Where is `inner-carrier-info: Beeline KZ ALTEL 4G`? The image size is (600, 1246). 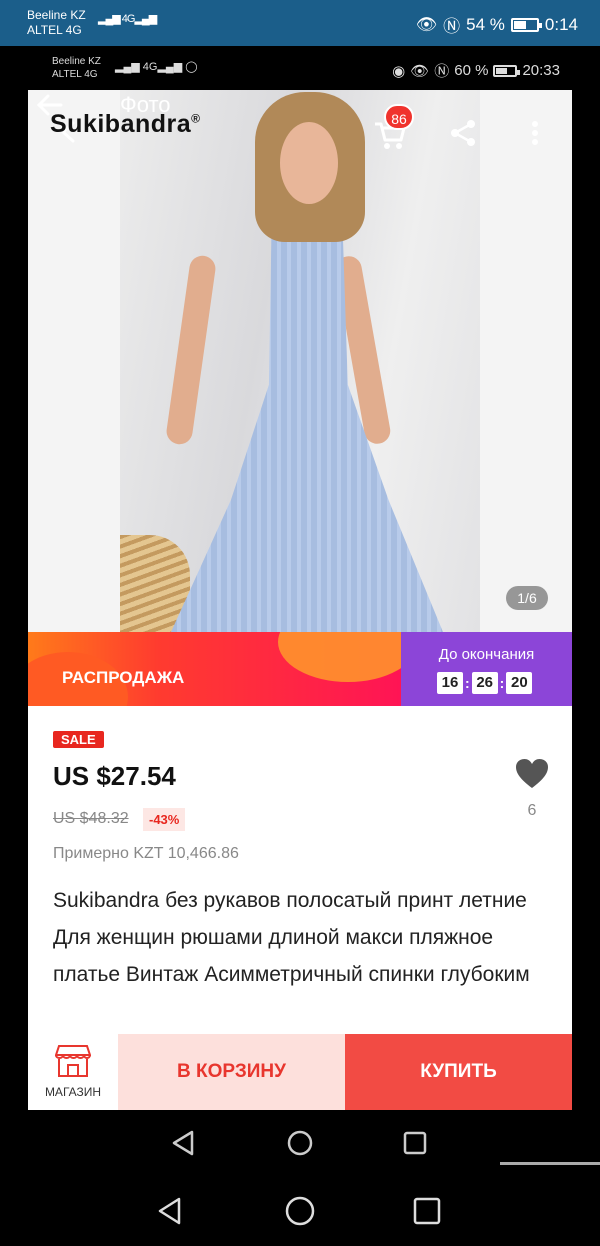 inner-carrier-info: Beeline KZ ALTEL 4G is located at coordinates (76, 68).